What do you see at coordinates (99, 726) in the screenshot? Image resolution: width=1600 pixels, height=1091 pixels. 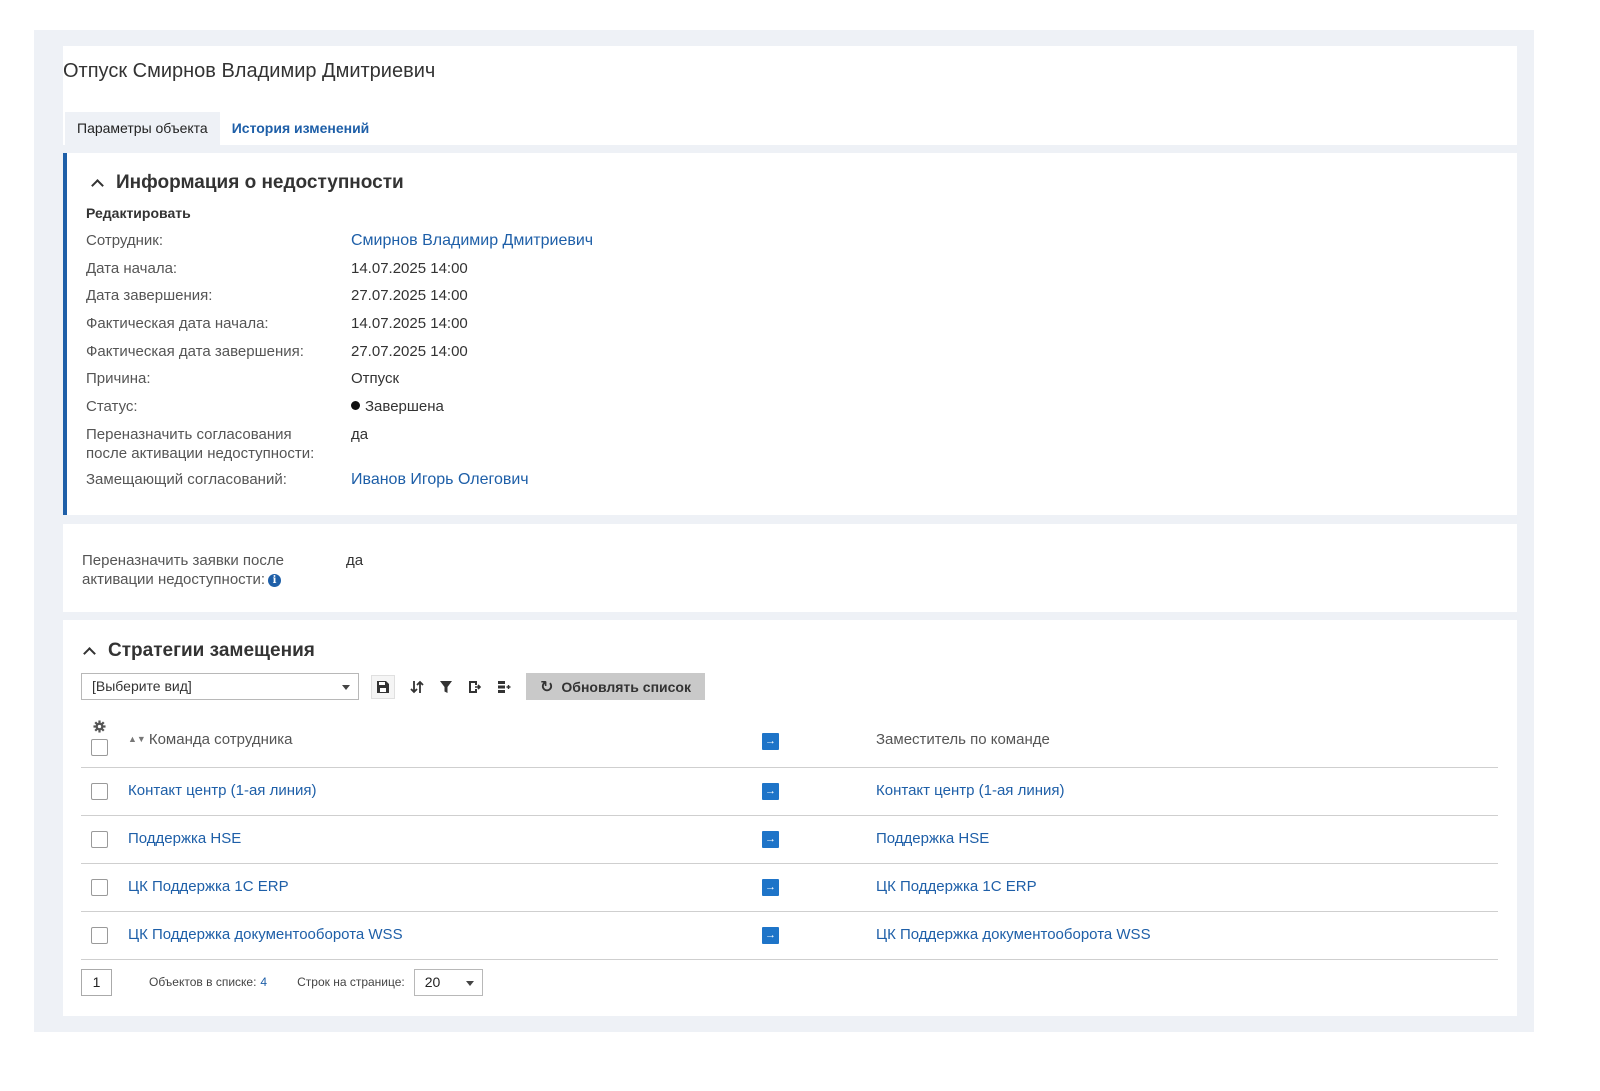 I see `gear-icon` at bounding box center [99, 726].